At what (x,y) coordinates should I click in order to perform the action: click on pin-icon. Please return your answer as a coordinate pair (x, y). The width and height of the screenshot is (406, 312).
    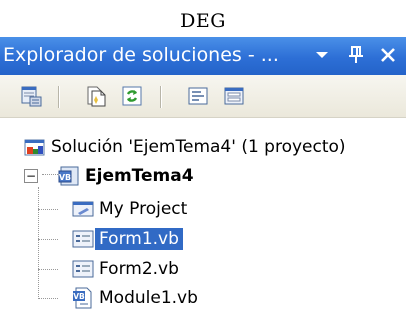
    Looking at the image, I should click on (356, 55).